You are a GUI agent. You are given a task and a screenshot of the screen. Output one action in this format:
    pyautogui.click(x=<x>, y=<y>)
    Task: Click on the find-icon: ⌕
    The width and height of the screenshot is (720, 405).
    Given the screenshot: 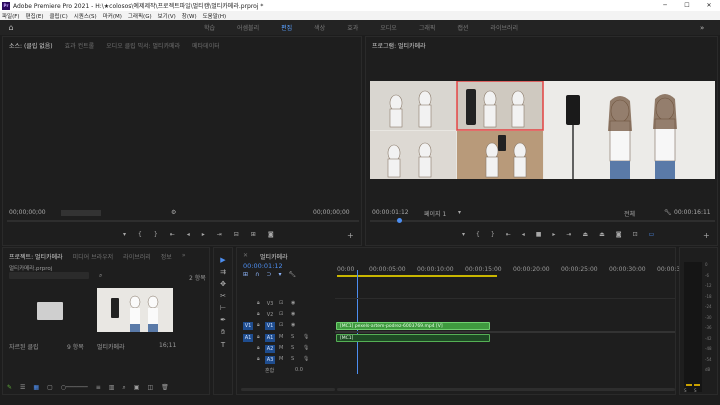 What is the action you would take?
    pyautogui.click(x=123, y=388)
    